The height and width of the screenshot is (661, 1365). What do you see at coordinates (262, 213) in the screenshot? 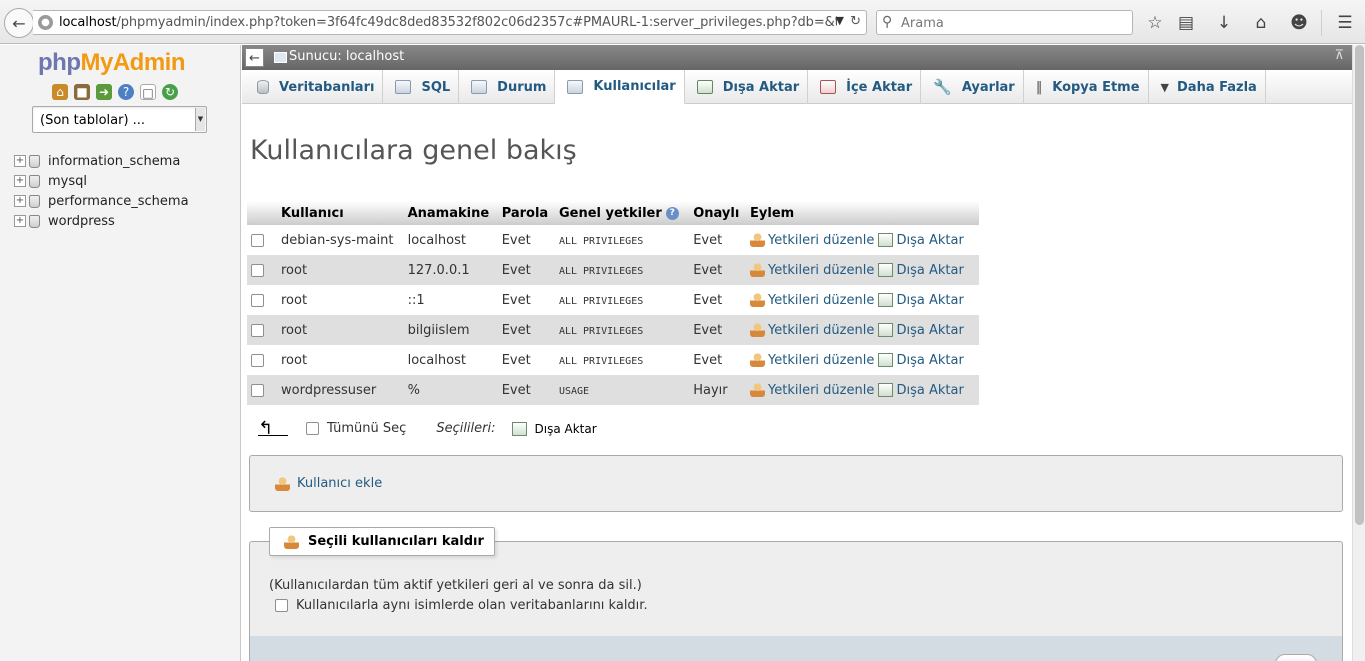
I see `header-checkbox-col` at bounding box center [262, 213].